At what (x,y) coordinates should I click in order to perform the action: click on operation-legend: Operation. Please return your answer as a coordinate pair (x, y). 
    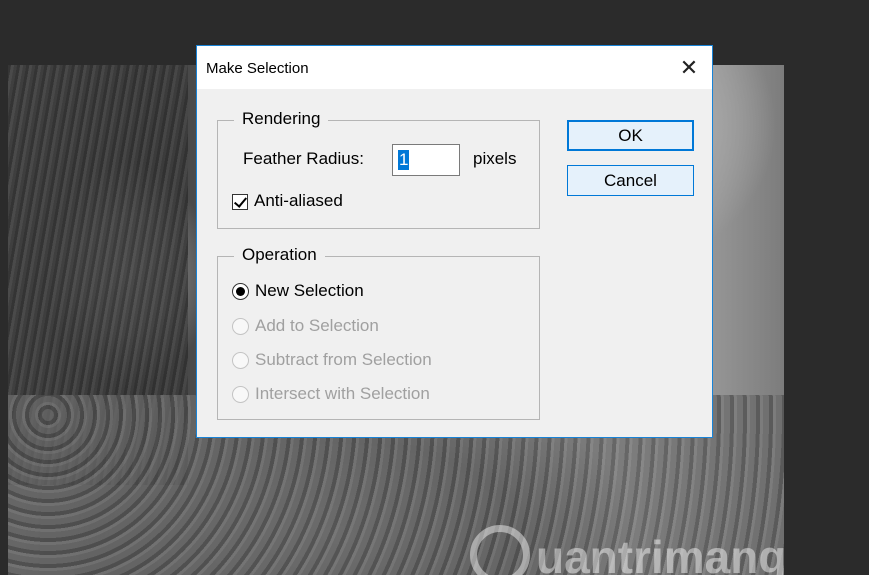
    Looking at the image, I should click on (279, 255).